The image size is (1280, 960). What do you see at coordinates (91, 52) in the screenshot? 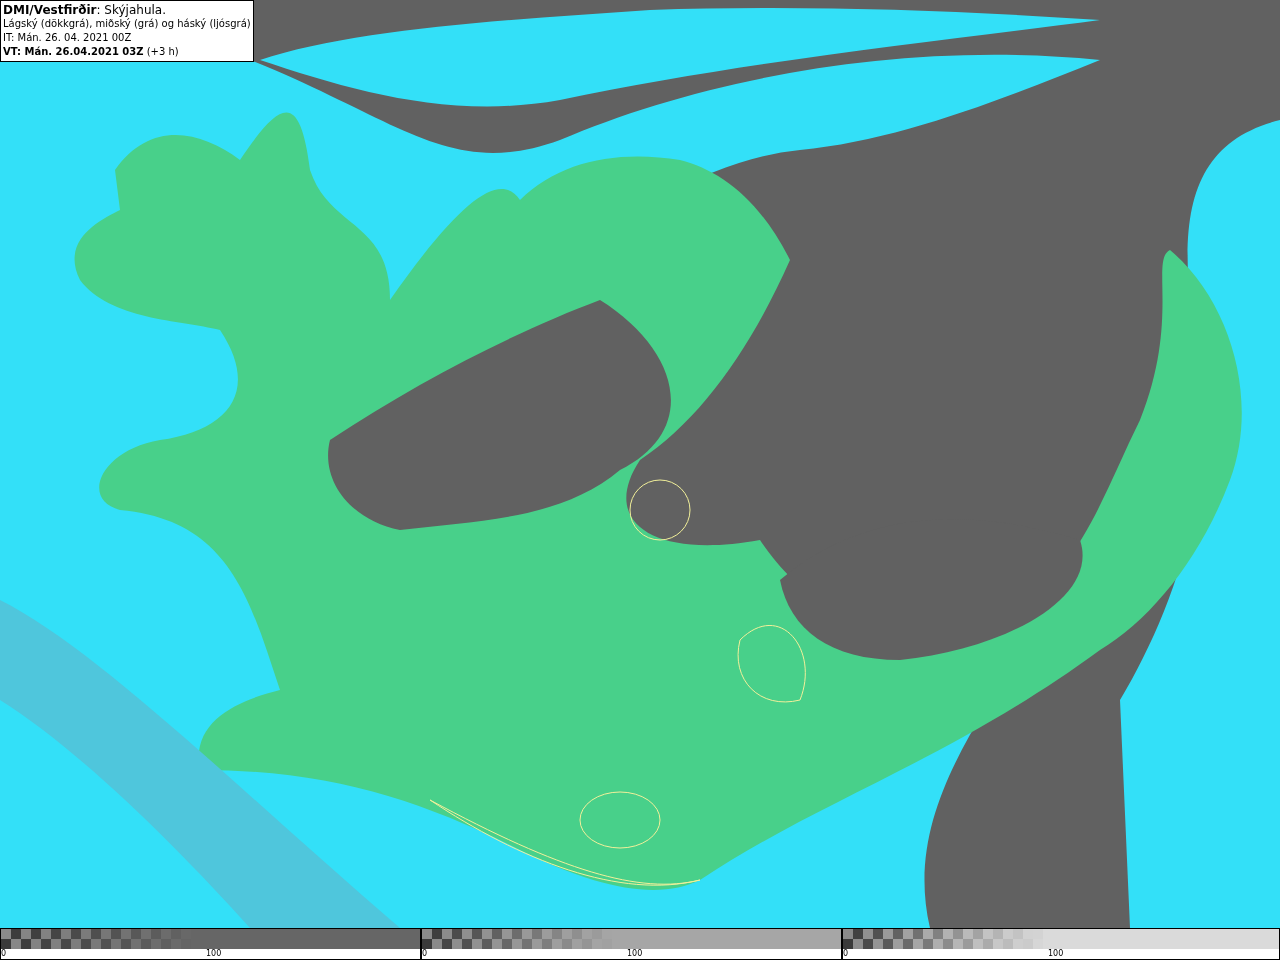
I see `legend-text: VT: Mán. 26.04.2021 03Z (+3 h)` at bounding box center [91, 52].